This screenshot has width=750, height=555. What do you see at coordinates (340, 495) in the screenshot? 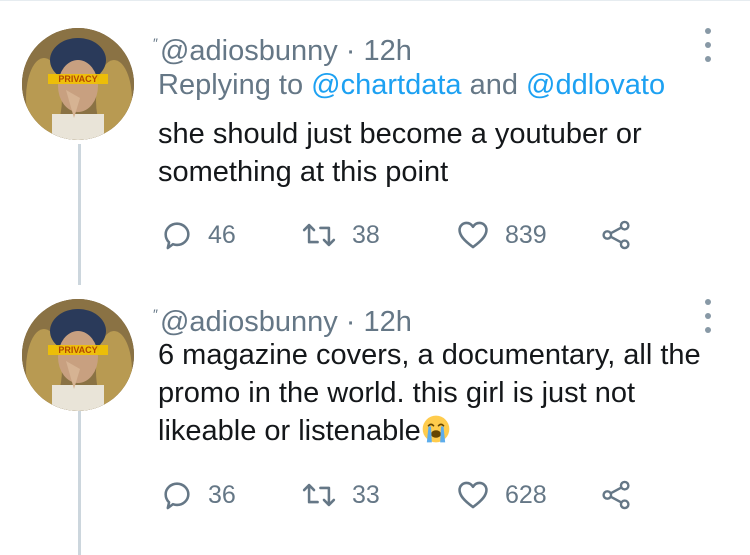
I see `retweet-button: 33` at bounding box center [340, 495].